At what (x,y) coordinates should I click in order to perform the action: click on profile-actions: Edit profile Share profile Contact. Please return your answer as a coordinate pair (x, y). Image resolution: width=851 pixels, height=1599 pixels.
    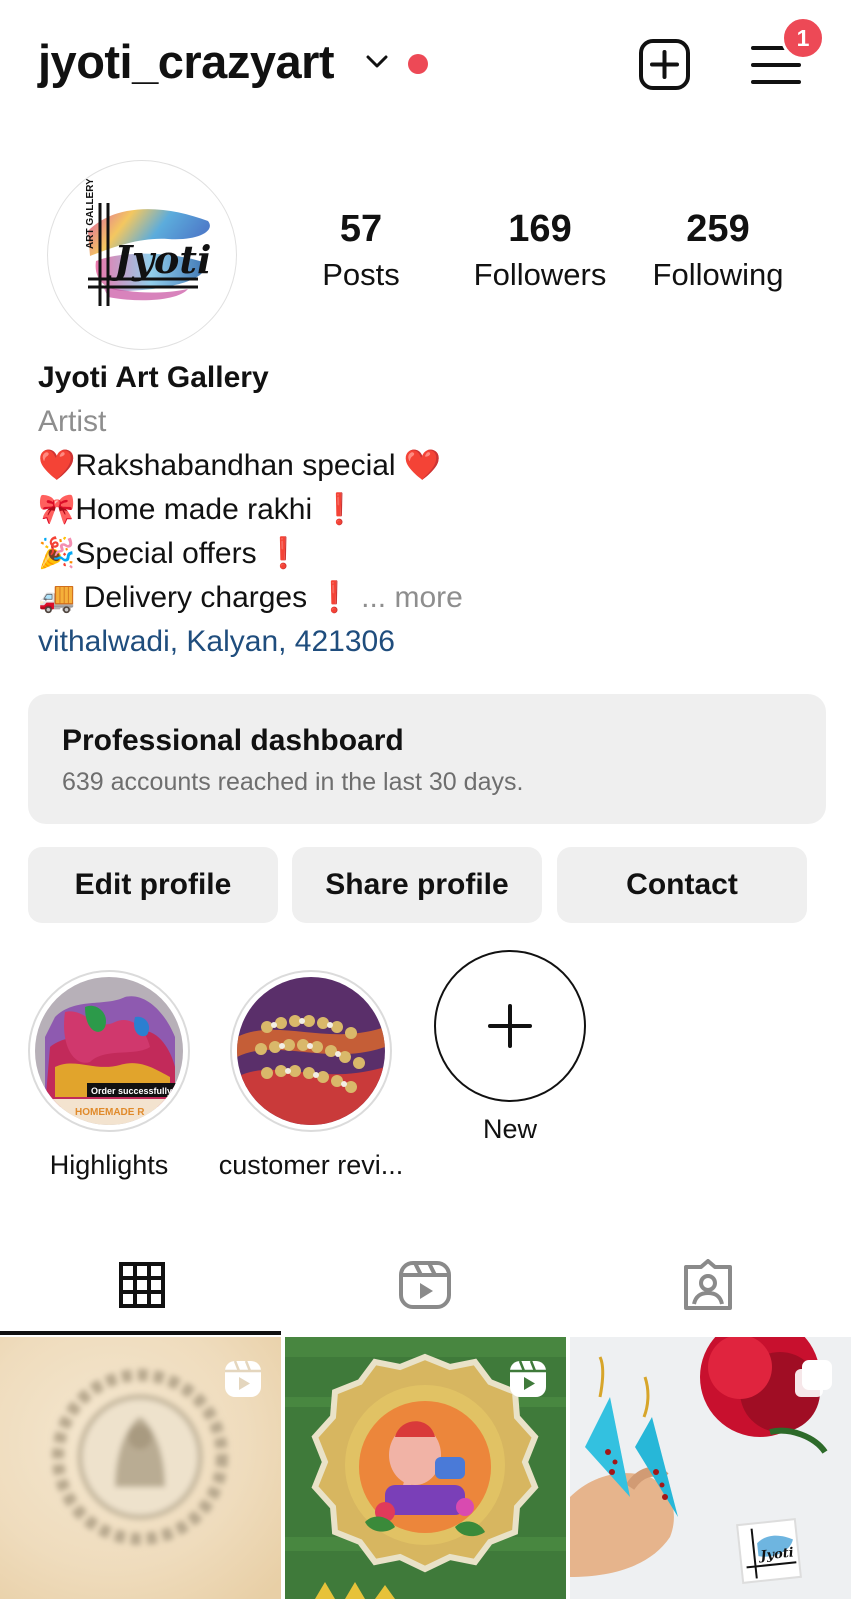
    Looking at the image, I should click on (427, 885).